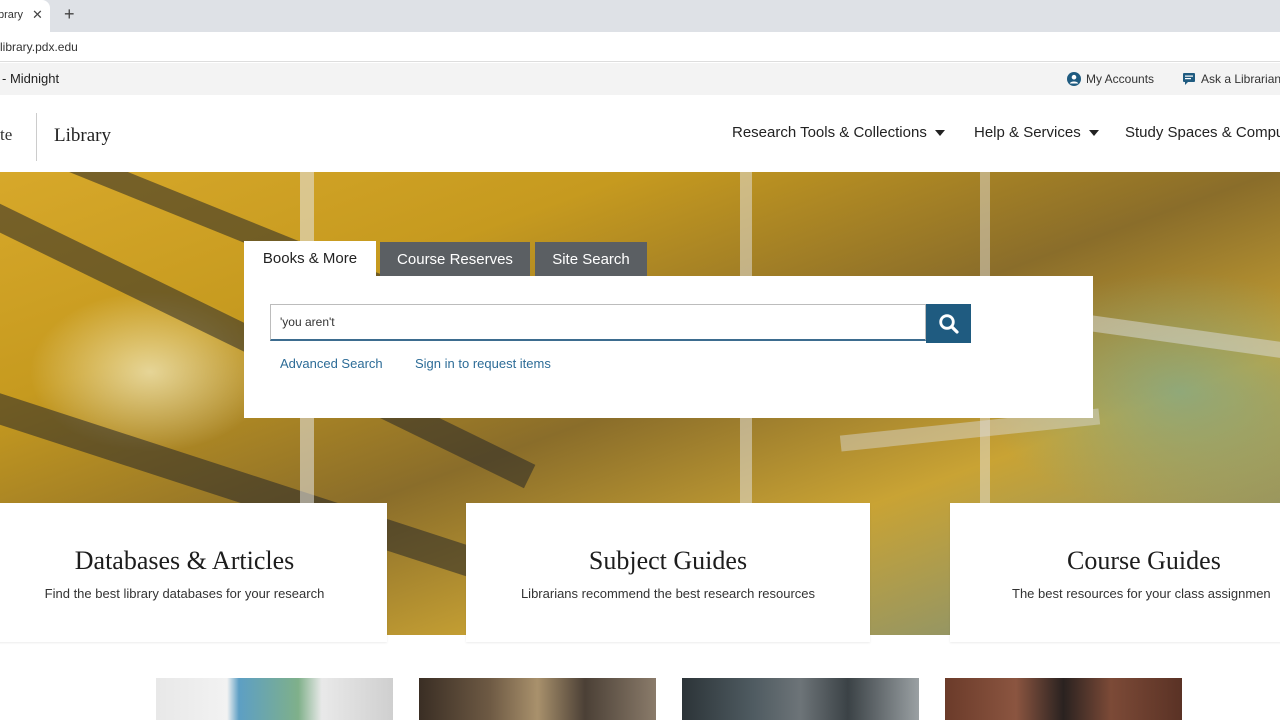 This screenshot has width=1280, height=720. Describe the element at coordinates (331, 363) in the screenshot. I see `advanced-search-link: Advanced Search` at that location.